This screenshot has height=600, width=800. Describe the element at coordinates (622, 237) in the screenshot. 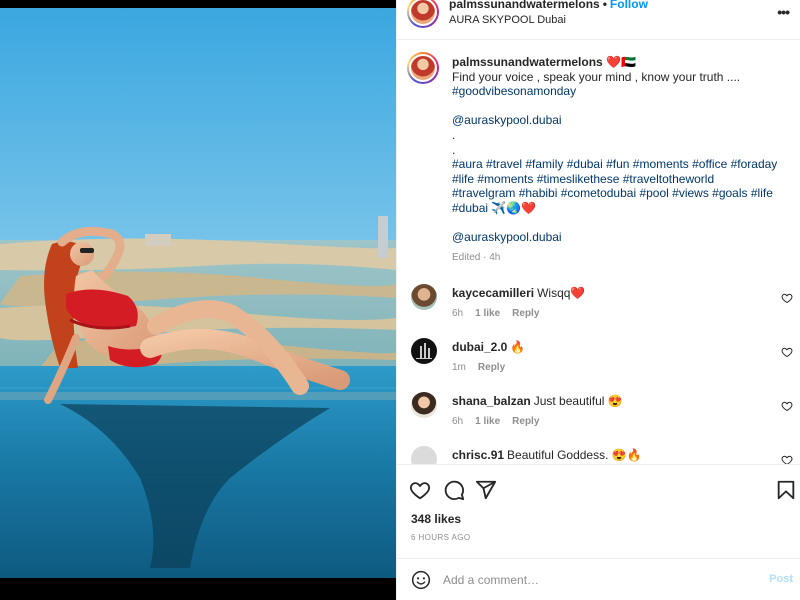

I see `caption-mention-2: @auraskypool.dubai` at that location.